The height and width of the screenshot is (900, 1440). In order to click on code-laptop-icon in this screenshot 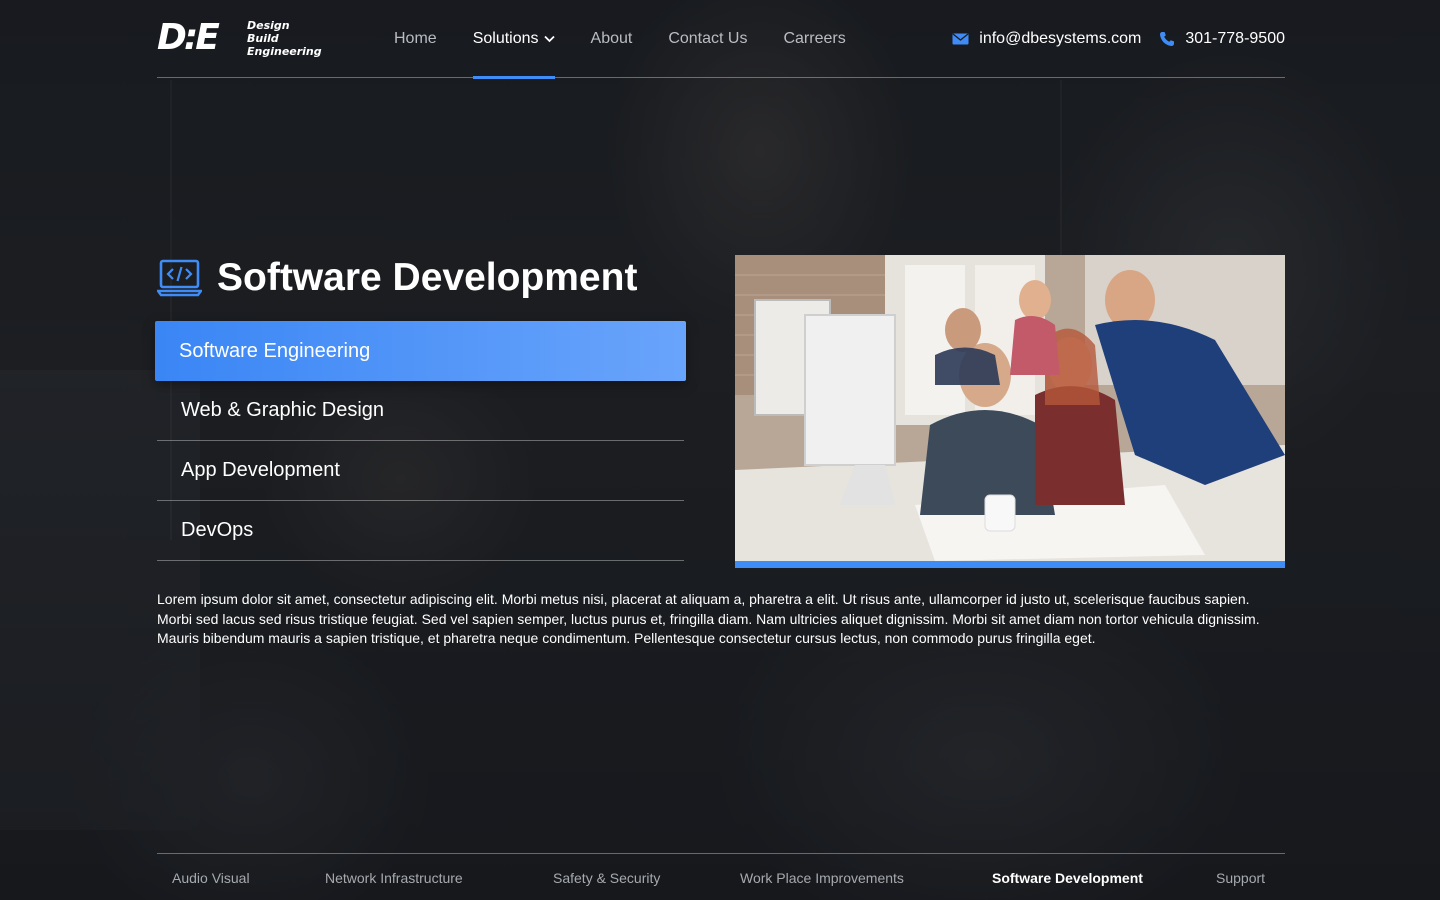, I will do `click(179, 278)`.